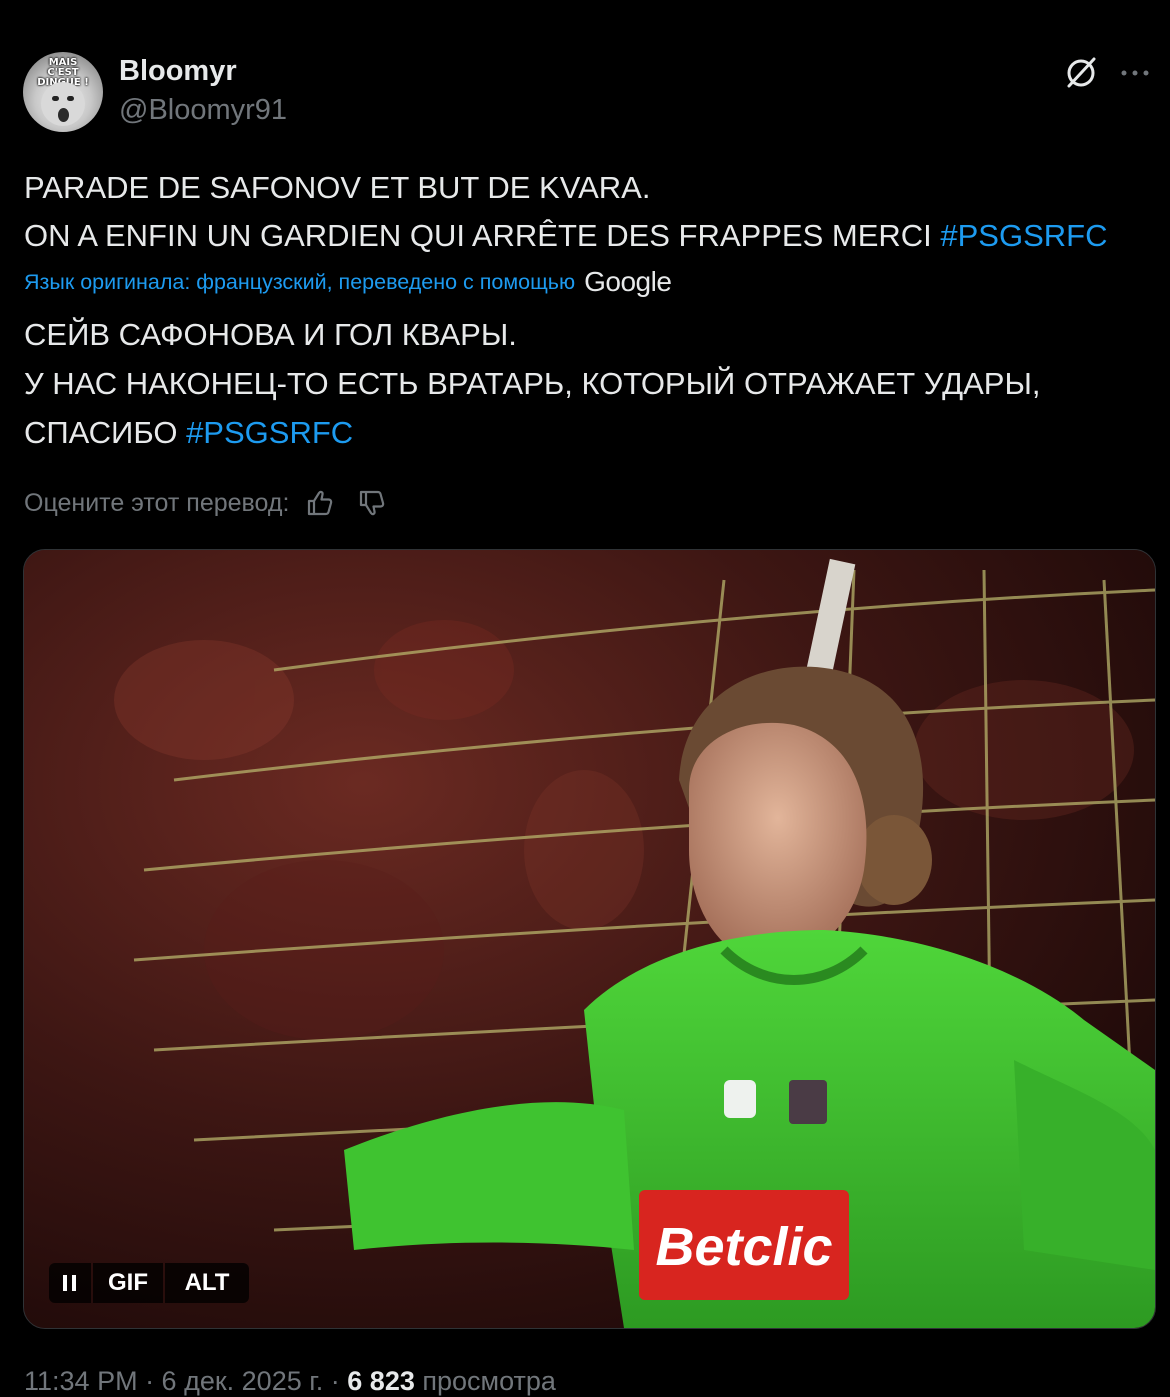 The image size is (1170, 1397). I want to click on avatar-mouth, so click(63, 115).